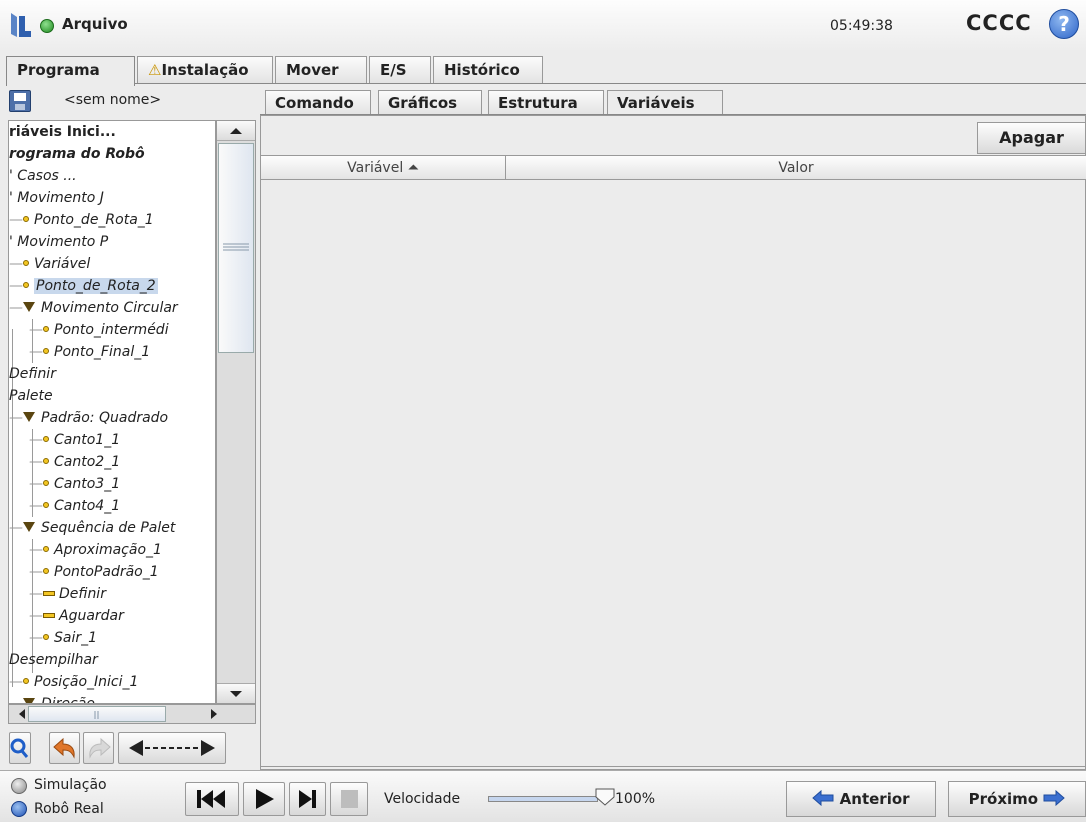  I want to click on tree-item: — Posição_Inici_1, so click(73, 682).